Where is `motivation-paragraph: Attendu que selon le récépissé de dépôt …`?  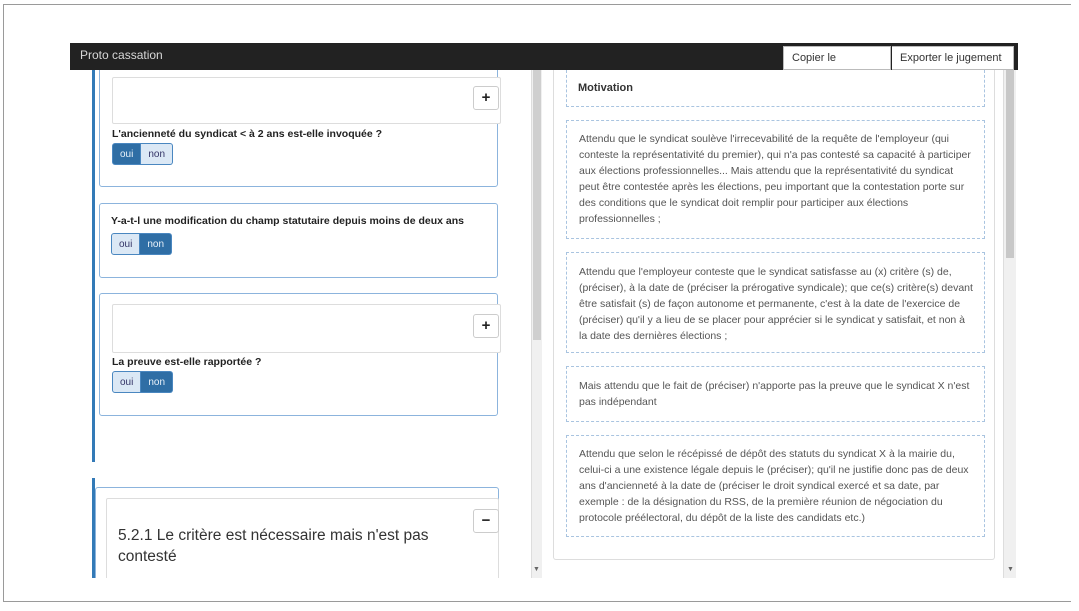
motivation-paragraph: Attendu que selon le récépissé de dépôt … is located at coordinates (776, 486).